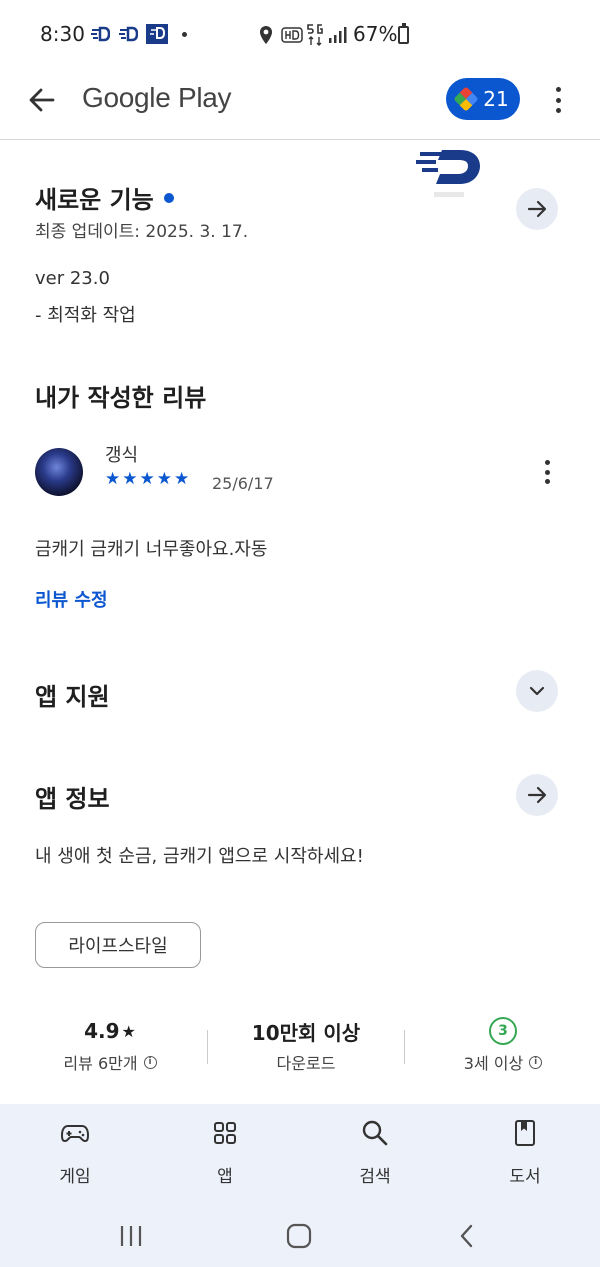 The height and width of the screenshot is (1267, 600). What do you see at coordinates (72, 697) in the screenshot?
I see `app-support-heading: 앱 지원` at bounding box center [72, 697].